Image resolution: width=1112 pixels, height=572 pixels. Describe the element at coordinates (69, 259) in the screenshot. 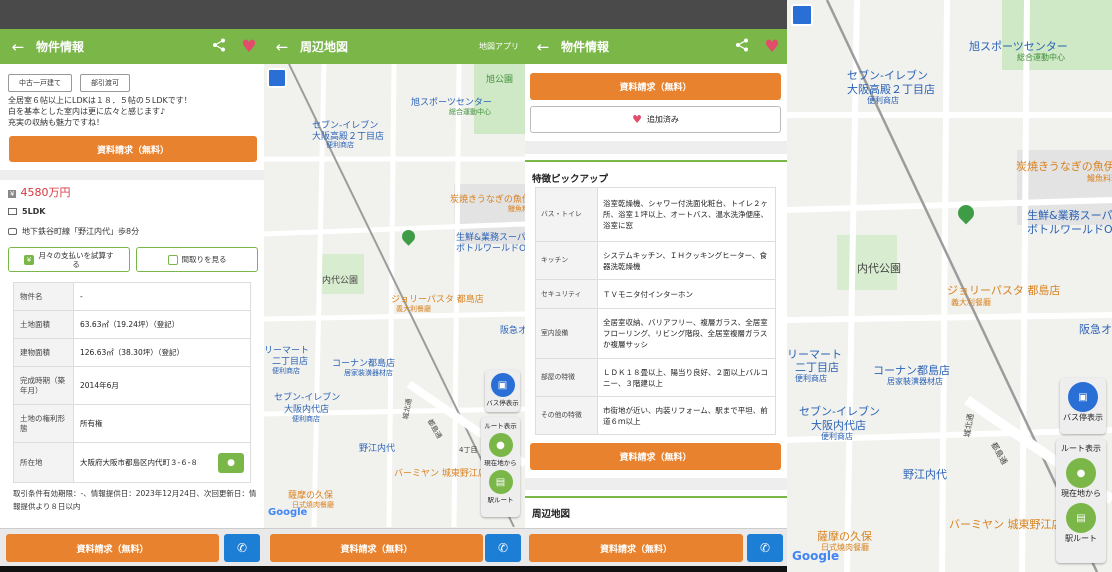

I see `payment-simulation-button: ¥ 月々の支払いを試算する` at that location.